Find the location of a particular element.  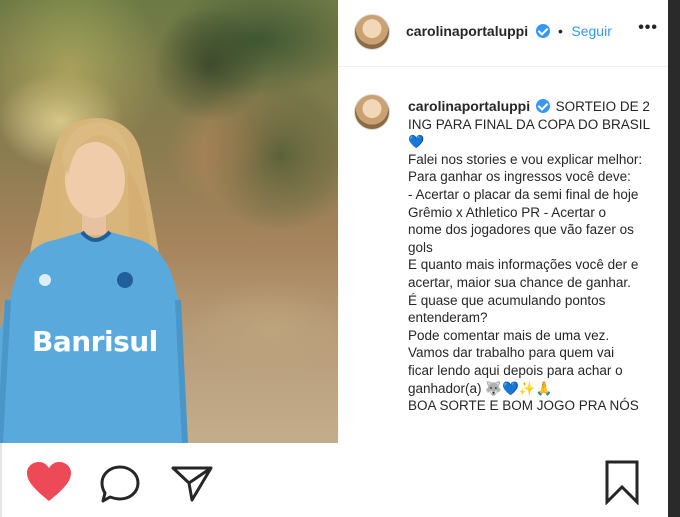

caption-line: 💙 is located at coordinates (416, 142).